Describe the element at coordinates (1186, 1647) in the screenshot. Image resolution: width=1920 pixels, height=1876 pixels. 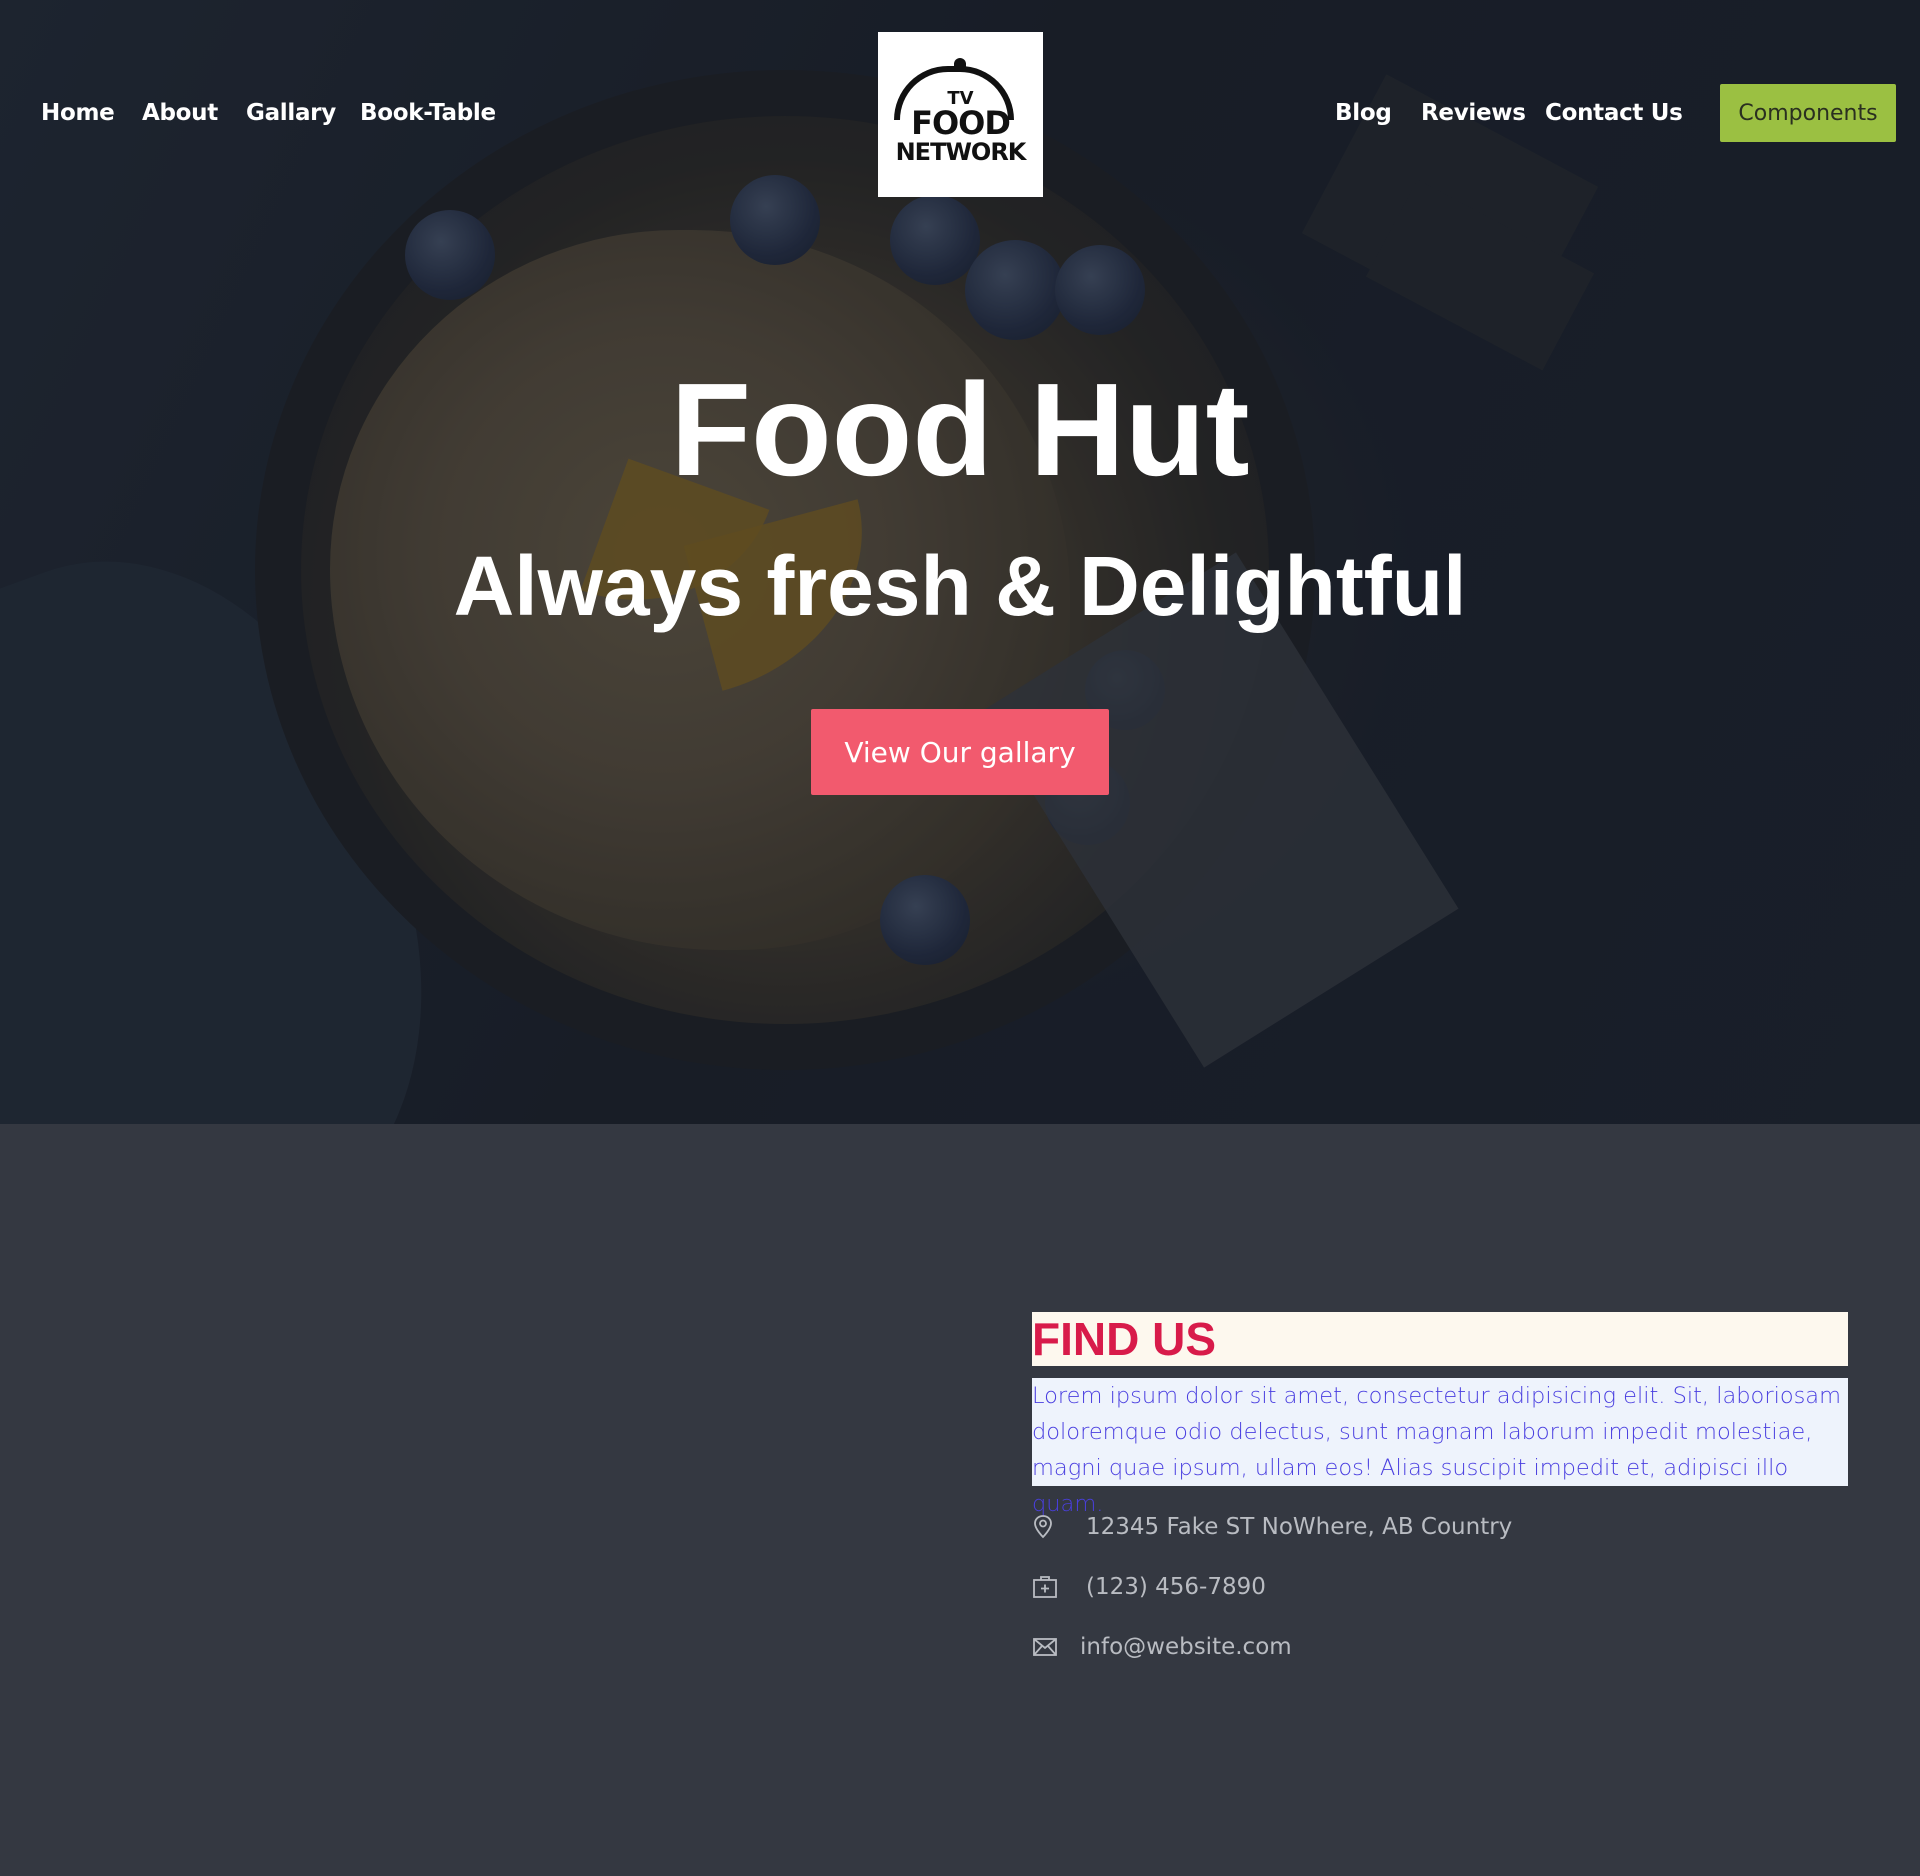
I see `email-text: info@website.com` at that location.